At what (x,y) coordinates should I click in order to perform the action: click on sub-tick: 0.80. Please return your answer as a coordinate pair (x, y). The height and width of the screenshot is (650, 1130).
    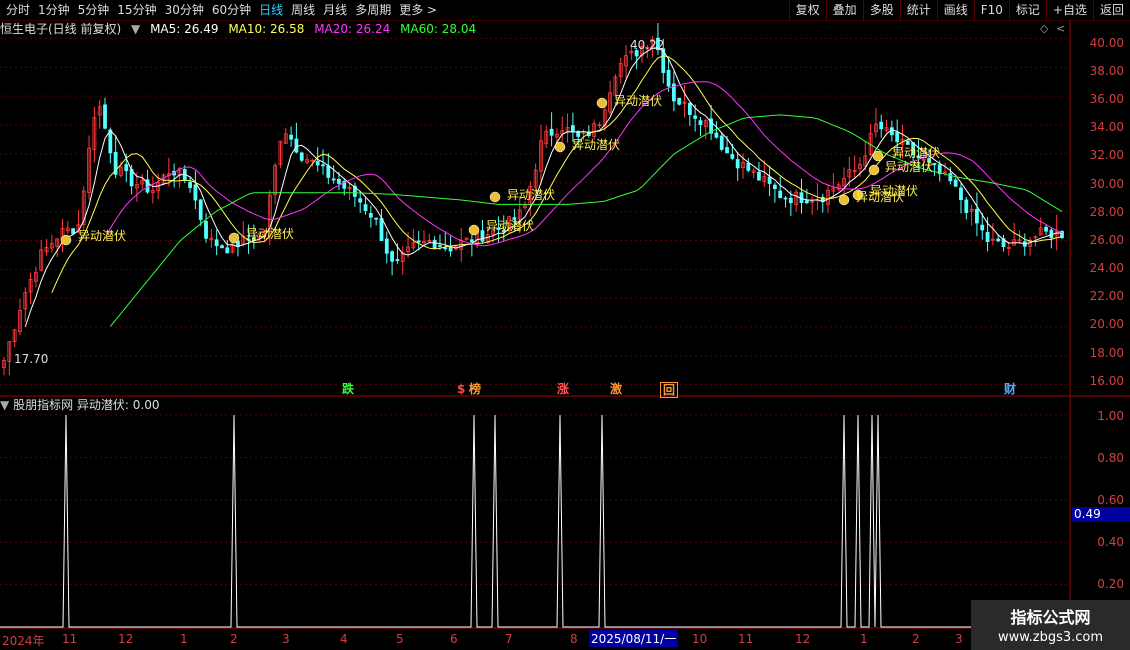
    Looking at the image, I should click on (1110, 458).